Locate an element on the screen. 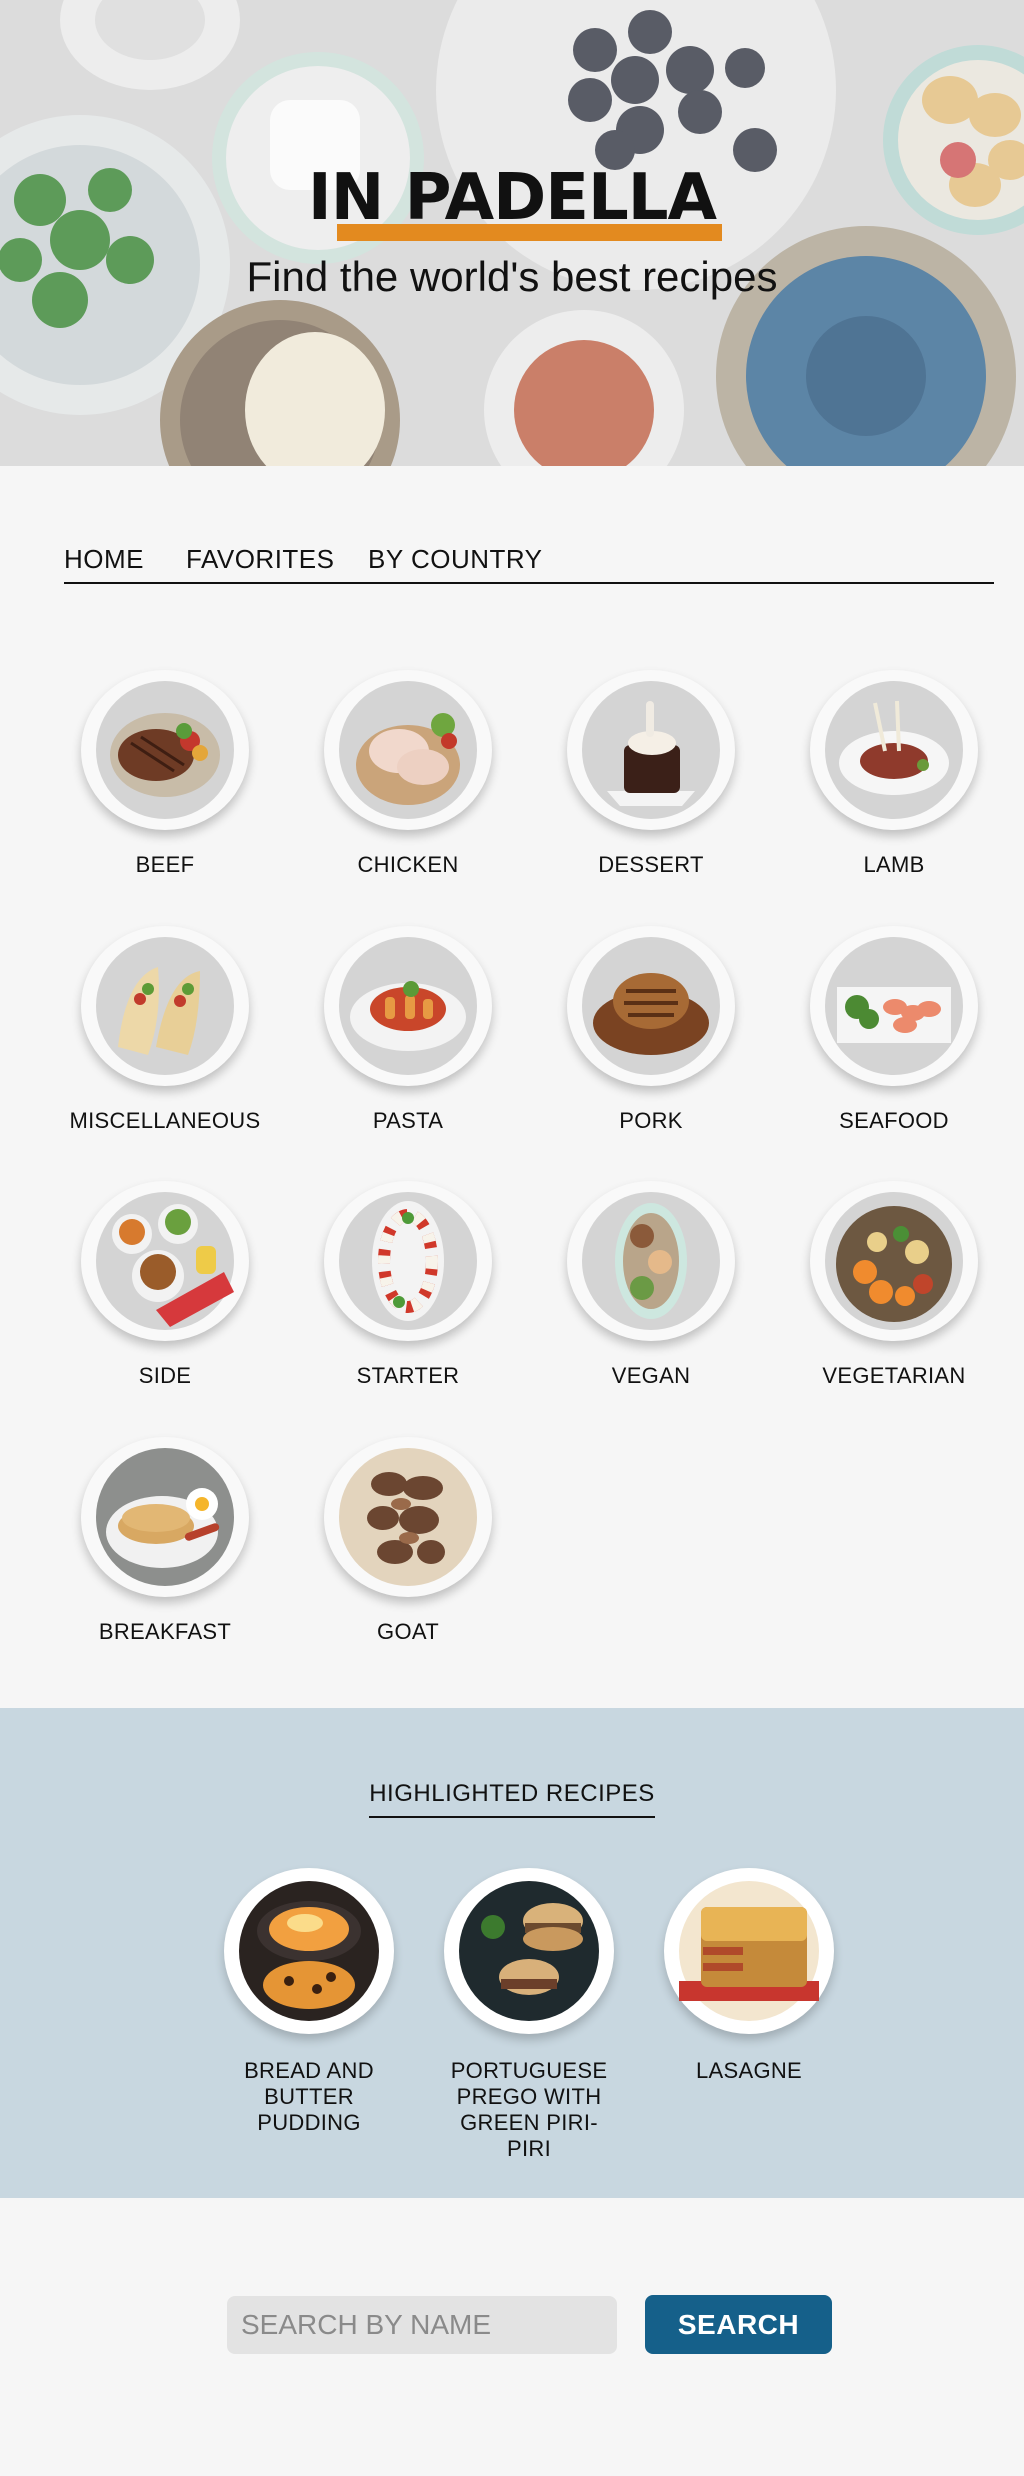 This screenshot has height=2476, width=1024. bread-pudding-icon is located at coordinates (309, 1951).